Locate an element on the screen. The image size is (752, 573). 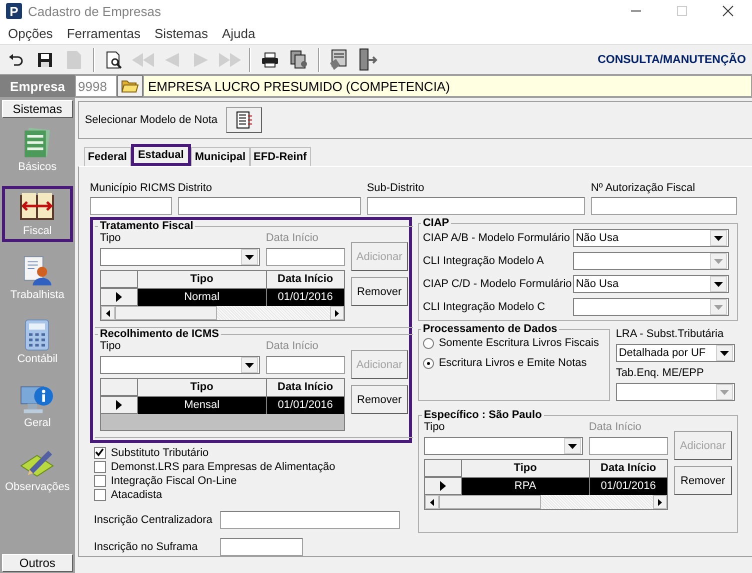
dropdown-field: Detalhada por UF is located at coordinates (675, 353).